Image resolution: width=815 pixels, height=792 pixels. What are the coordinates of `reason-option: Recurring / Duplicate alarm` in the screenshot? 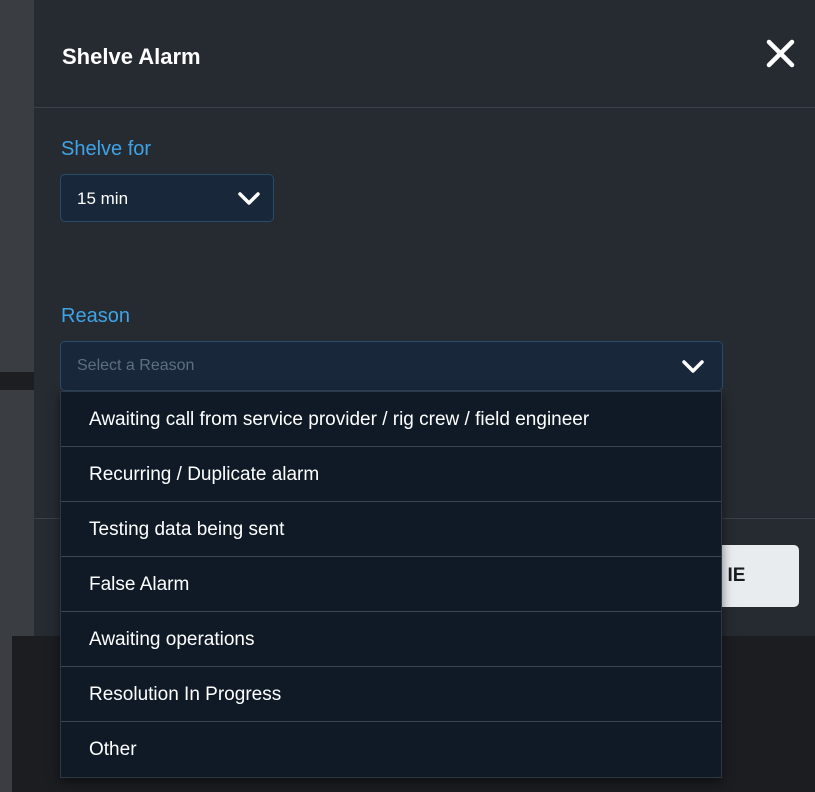 It's located at (391, 474).